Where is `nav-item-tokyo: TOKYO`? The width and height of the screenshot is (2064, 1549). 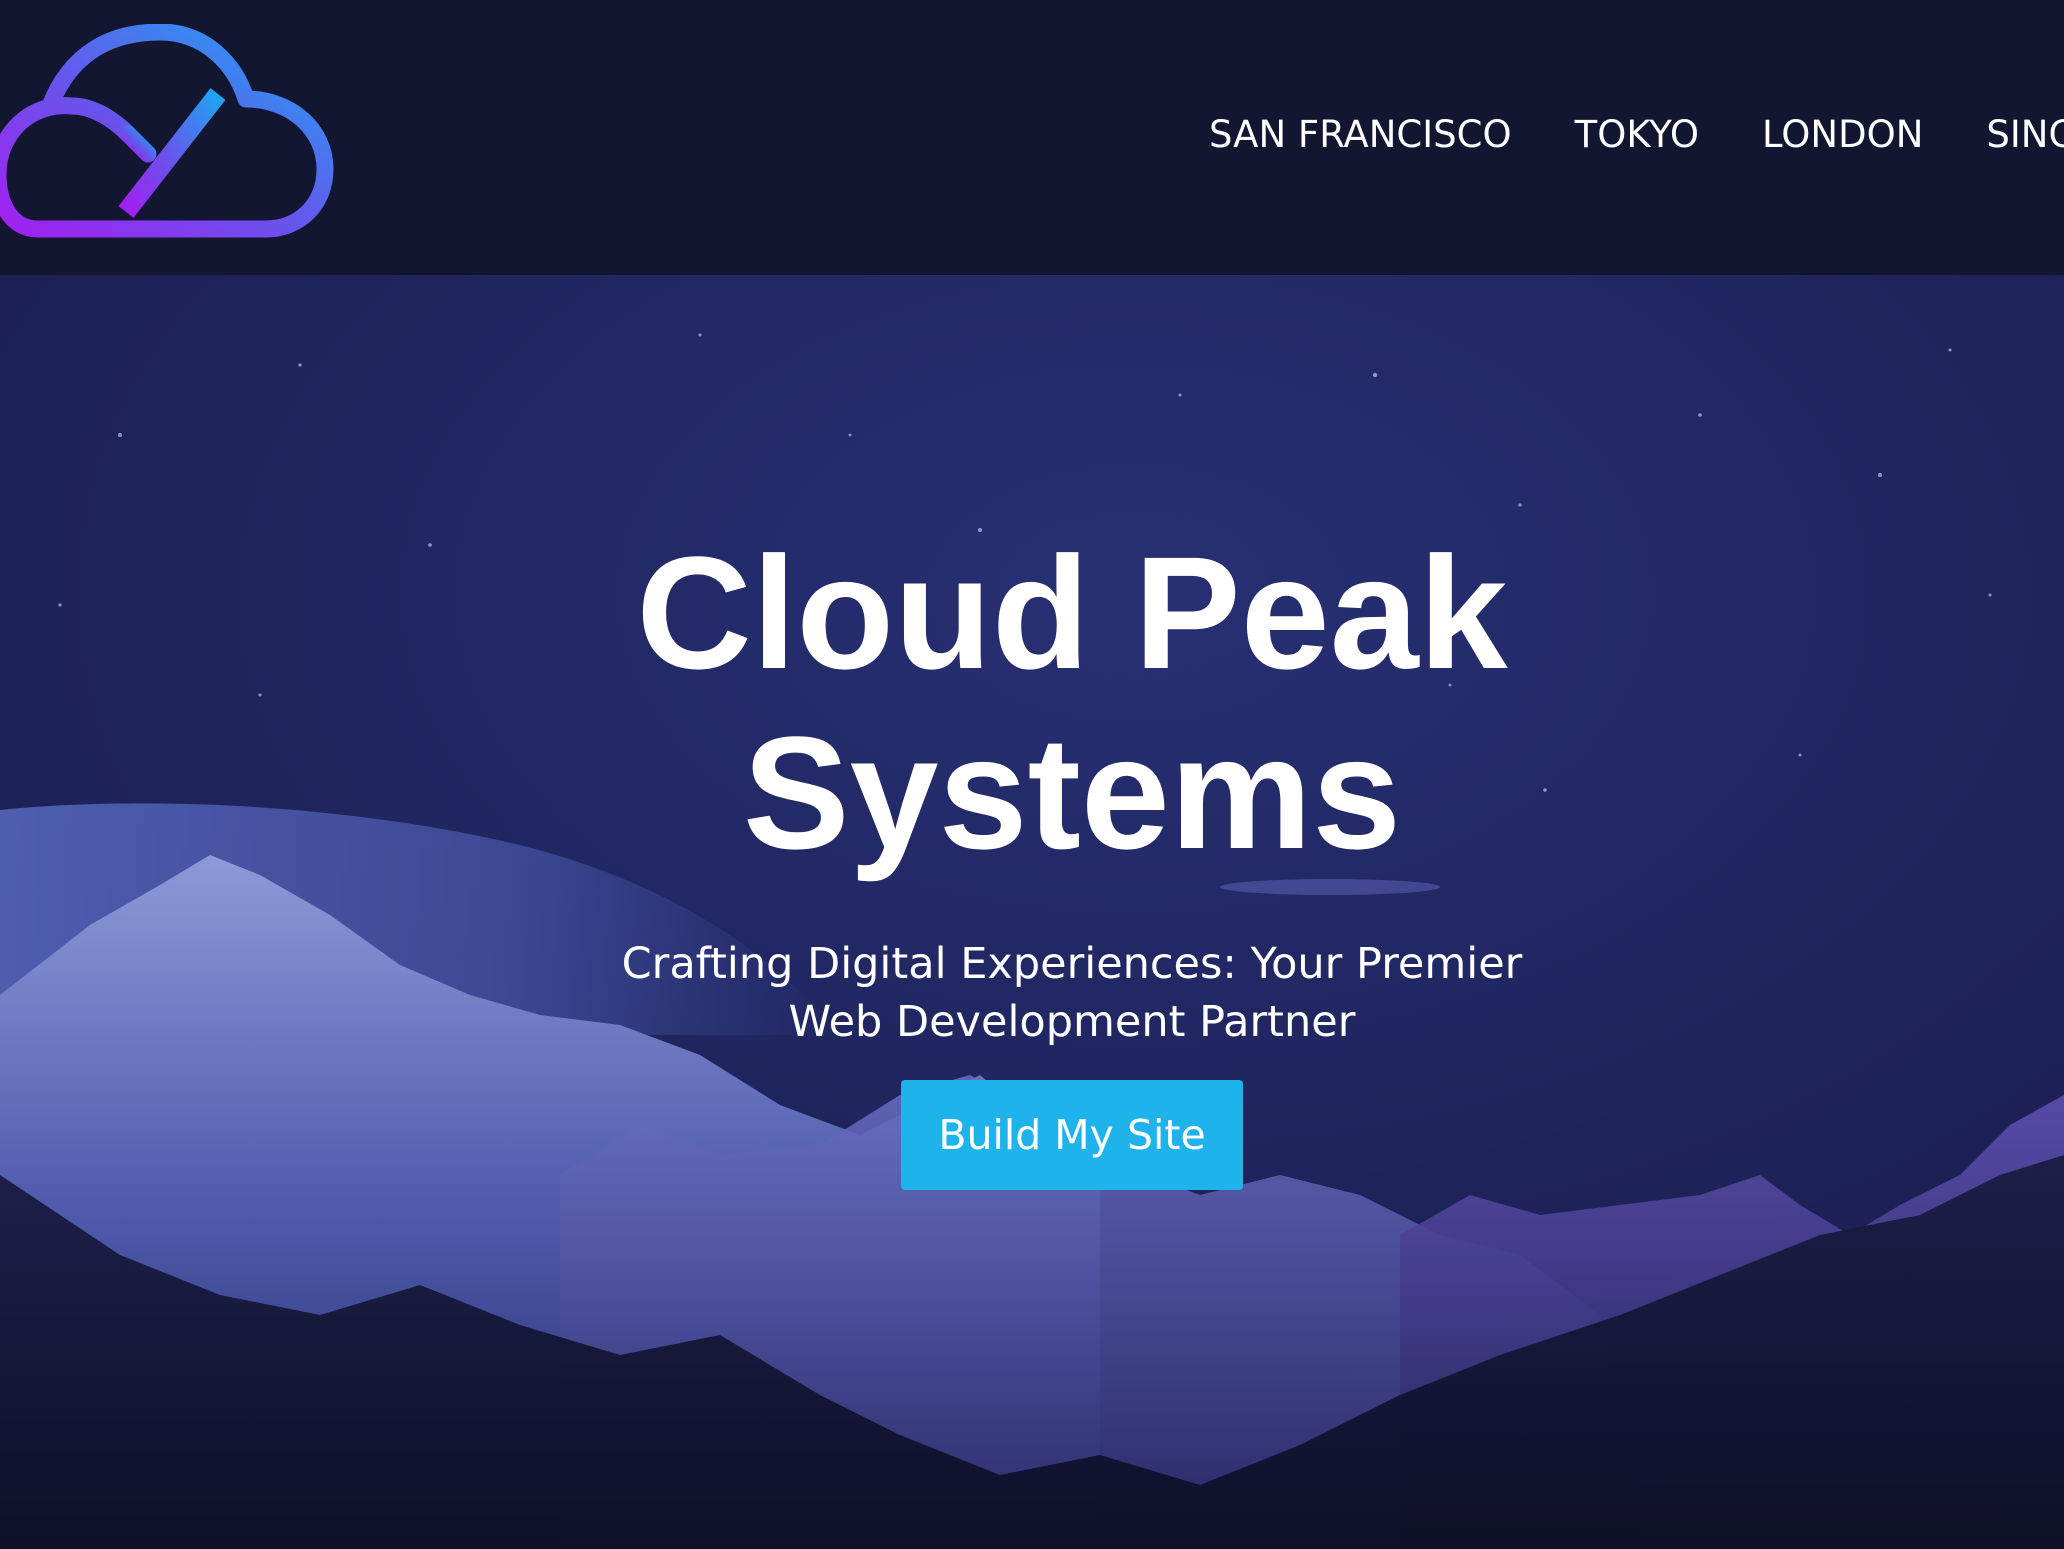 nav-item-tokyo: TOKYO is located at coordinates (1637, 134).